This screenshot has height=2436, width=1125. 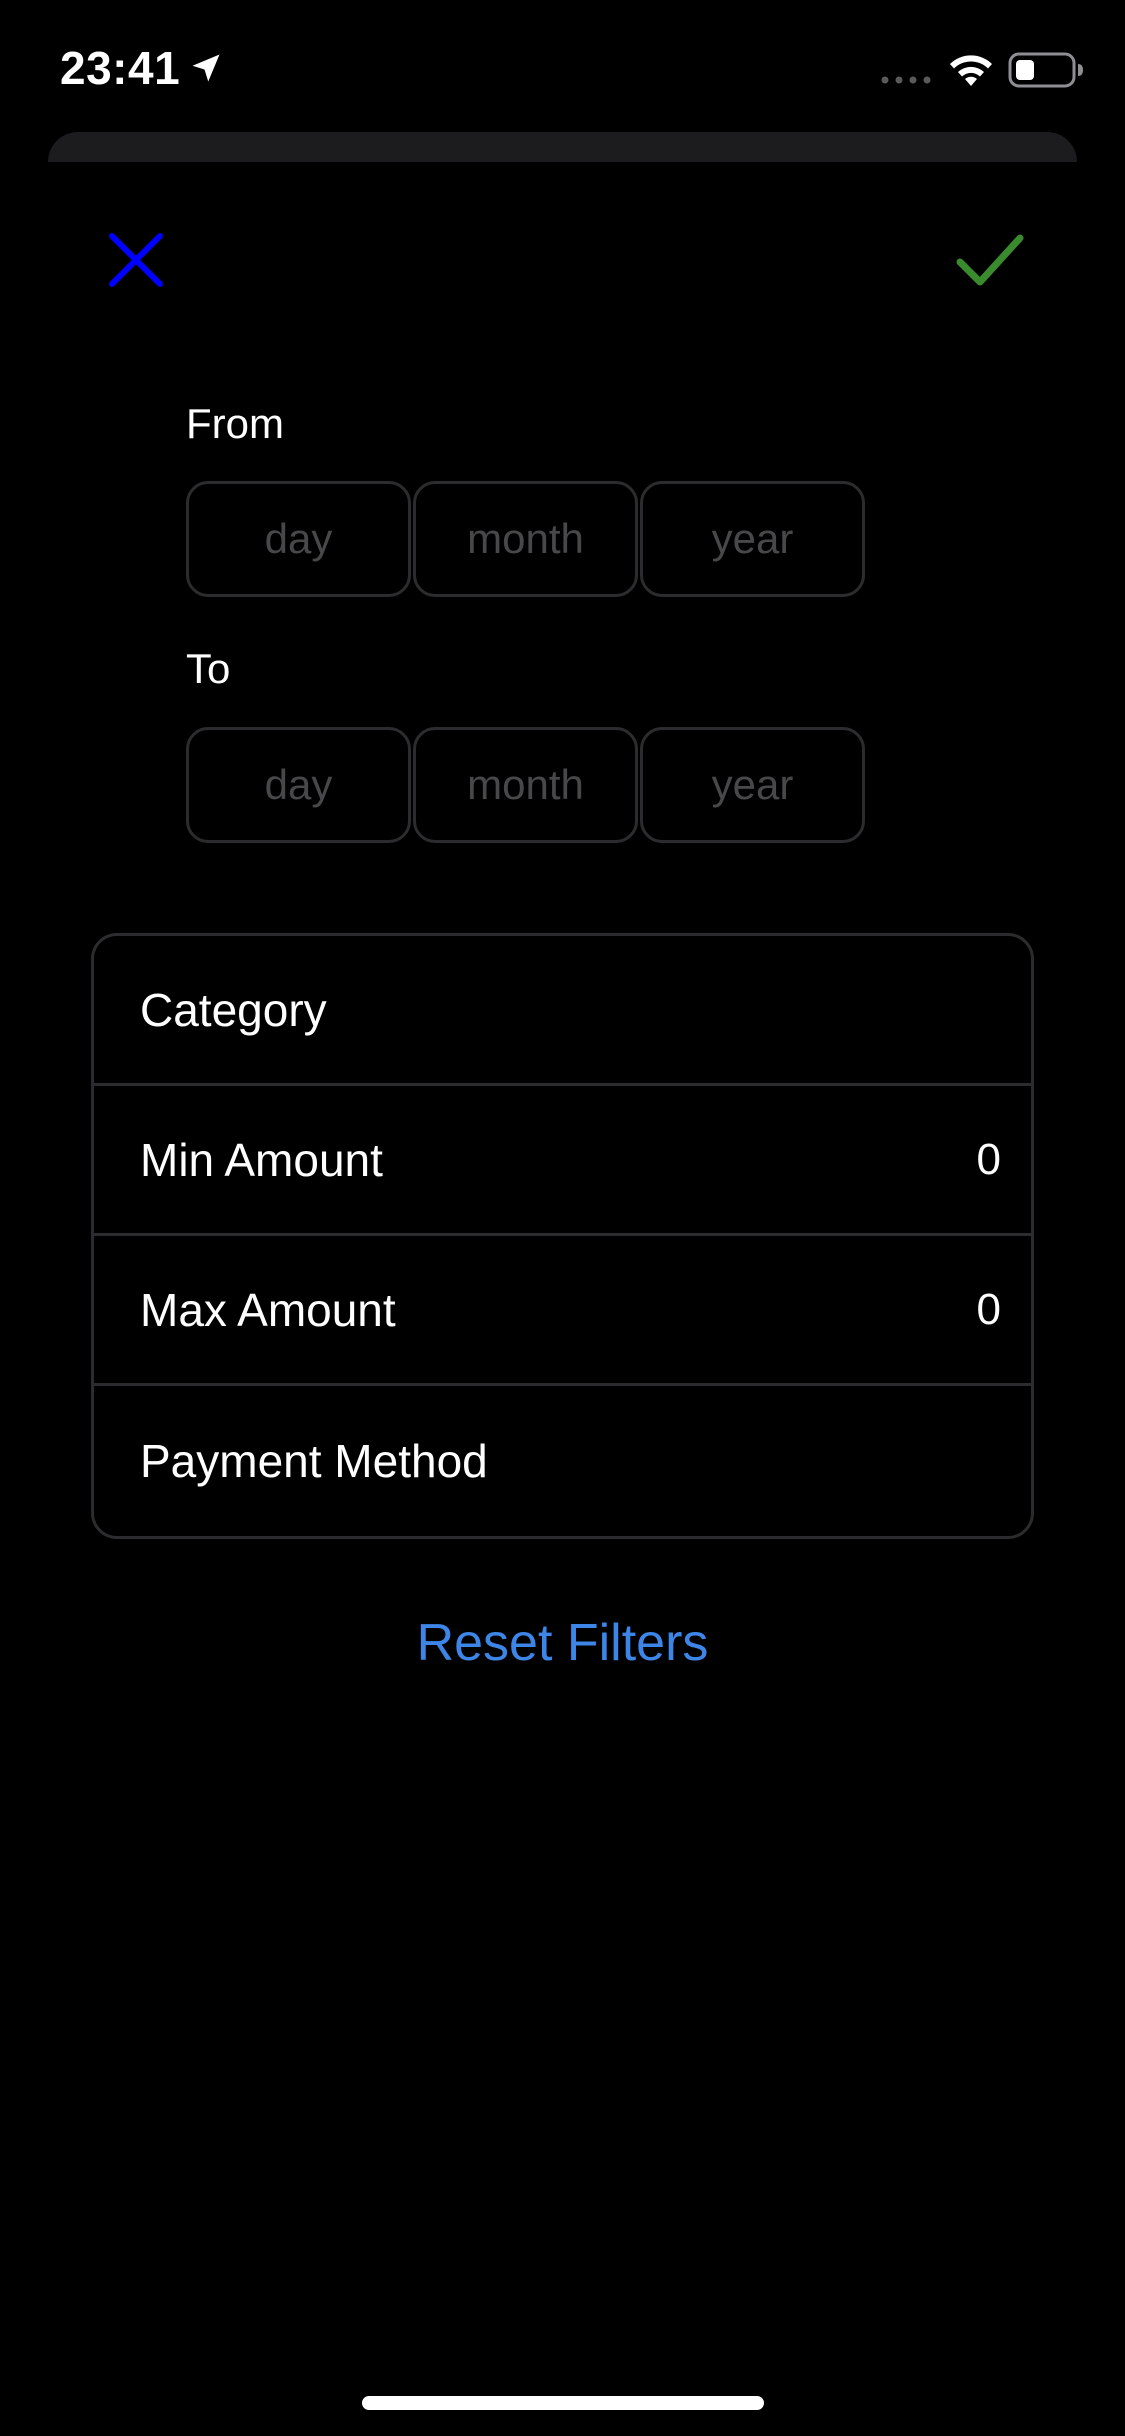 What do you see at coordinates (906, 80) in the screenshot?
I see `cellular-signal-icon` at bounding box center [906, 80].